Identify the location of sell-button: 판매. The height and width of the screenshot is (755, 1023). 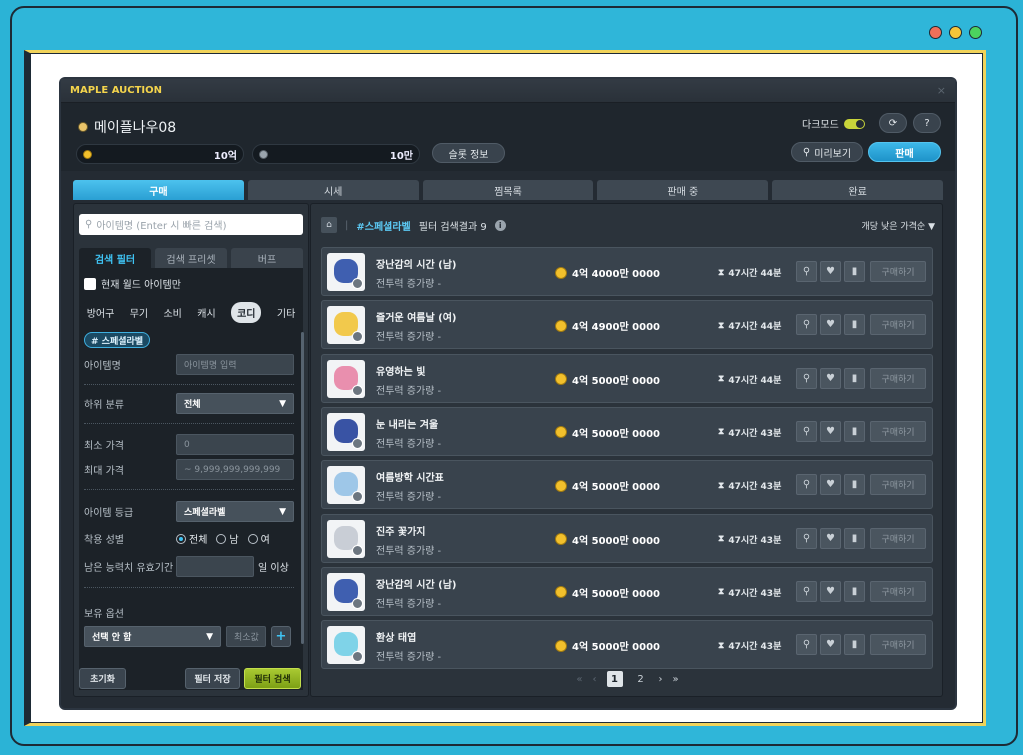
(904, 152).